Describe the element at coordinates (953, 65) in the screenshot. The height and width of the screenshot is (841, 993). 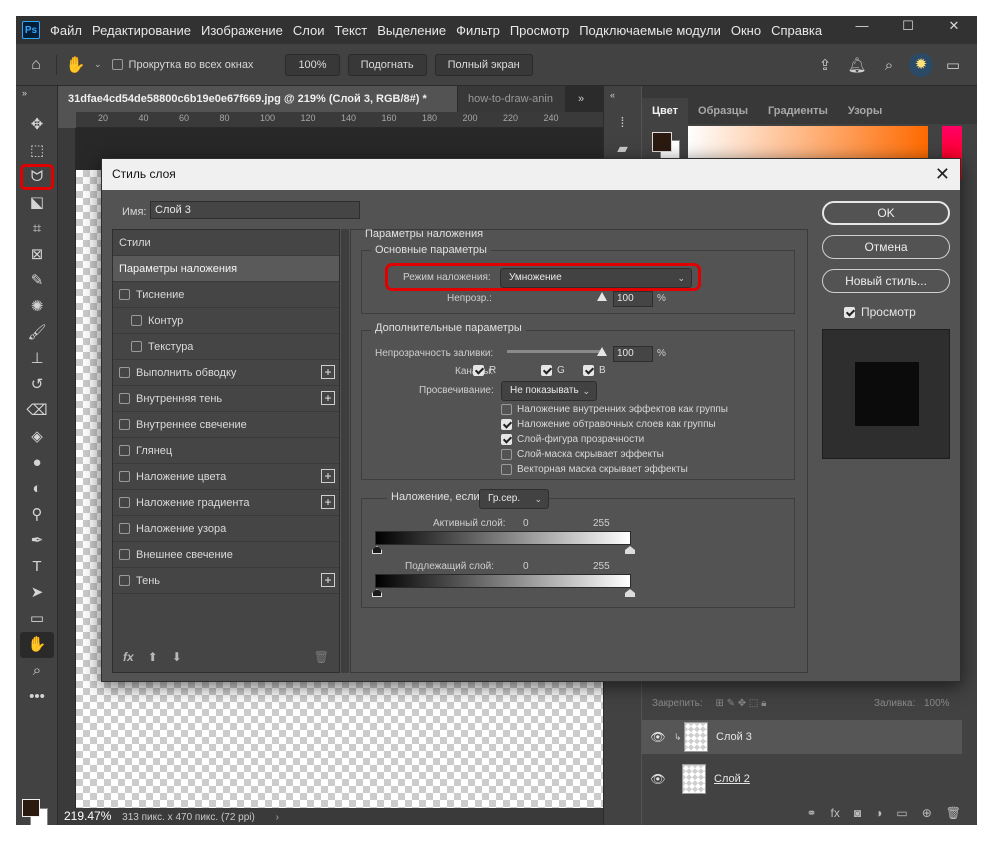
I see `workspace-icon: ▭` at that location.